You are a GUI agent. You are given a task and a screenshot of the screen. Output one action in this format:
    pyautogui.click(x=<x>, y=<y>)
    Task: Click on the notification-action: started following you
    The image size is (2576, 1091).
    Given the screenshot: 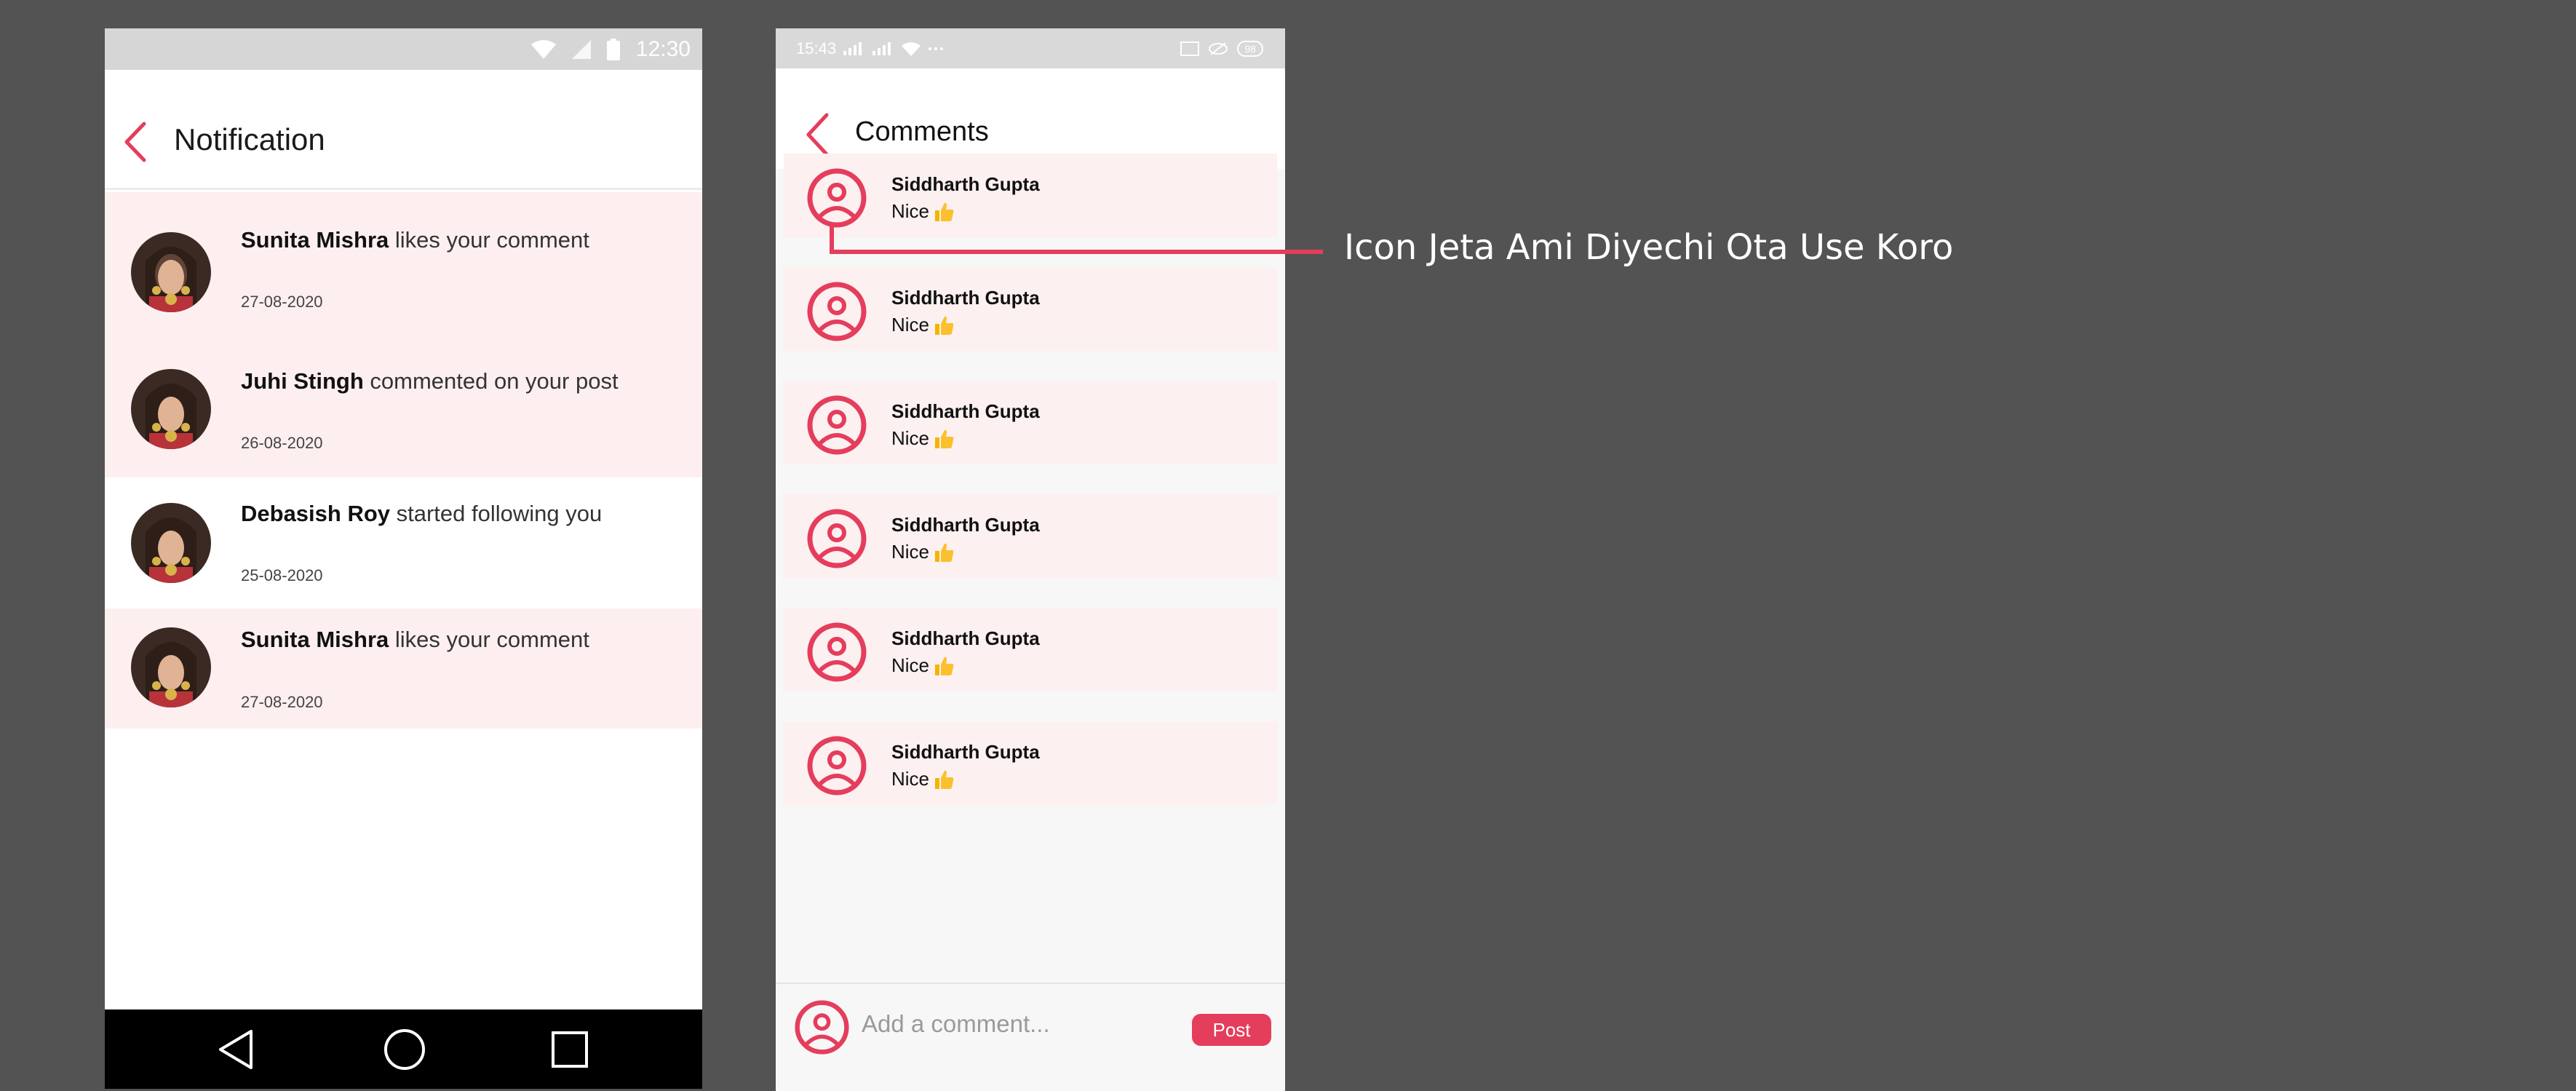 What is the action you would take?
    pyautogui.click(x=496, y=513)
    